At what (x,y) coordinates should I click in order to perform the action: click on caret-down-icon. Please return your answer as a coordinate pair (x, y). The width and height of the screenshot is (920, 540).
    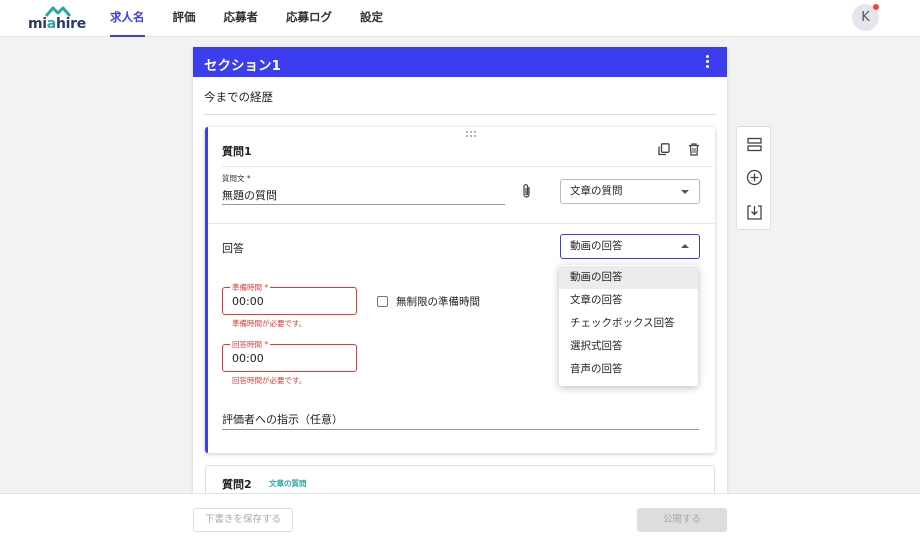
    Looking at the image, I should click on (685, 192).